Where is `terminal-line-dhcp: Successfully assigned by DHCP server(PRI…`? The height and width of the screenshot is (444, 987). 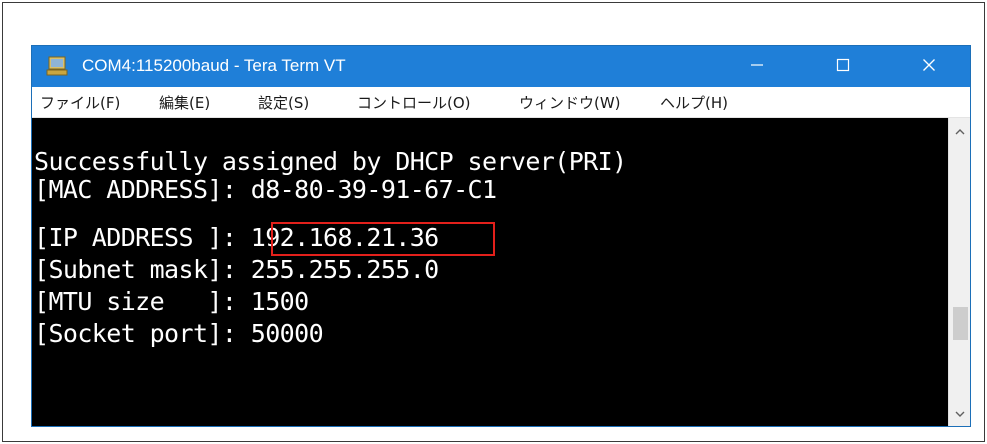 terminal-line-dhcp: Successfully assigned by DHCP server(PRI… is located at coordinates (330, 161).